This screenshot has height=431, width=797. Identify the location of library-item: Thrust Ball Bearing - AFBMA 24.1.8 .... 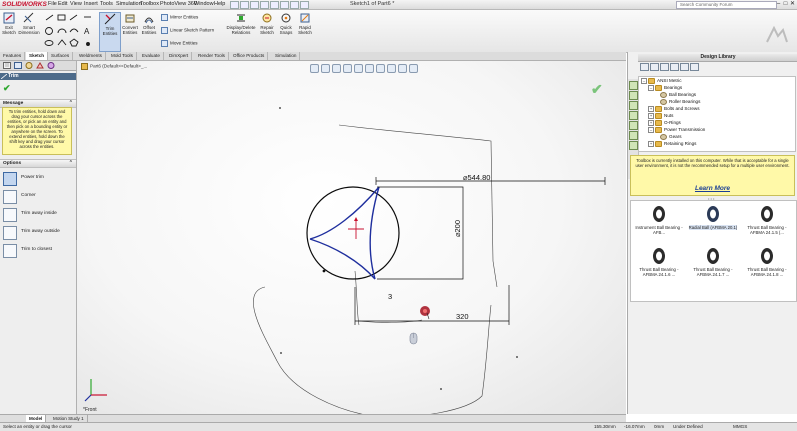
(767, 262).